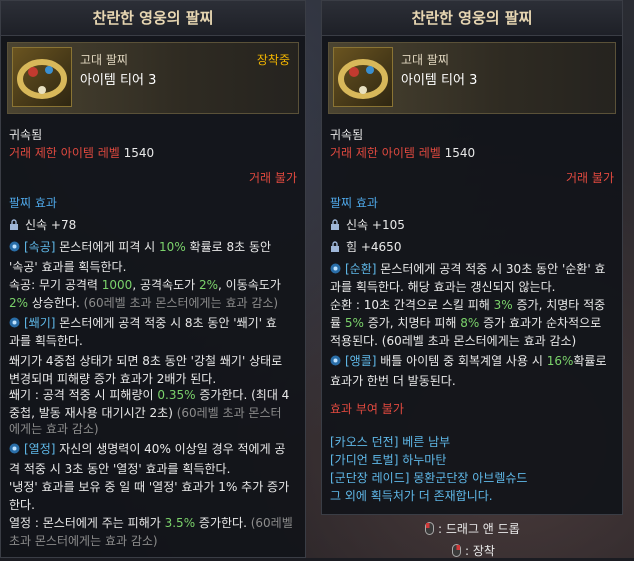 This screenshot has height=561, width=634. Describe the element at coordinates (54, 429) in the screenshot. I see `effect-line: 에게는 효과 감소)` at that location.